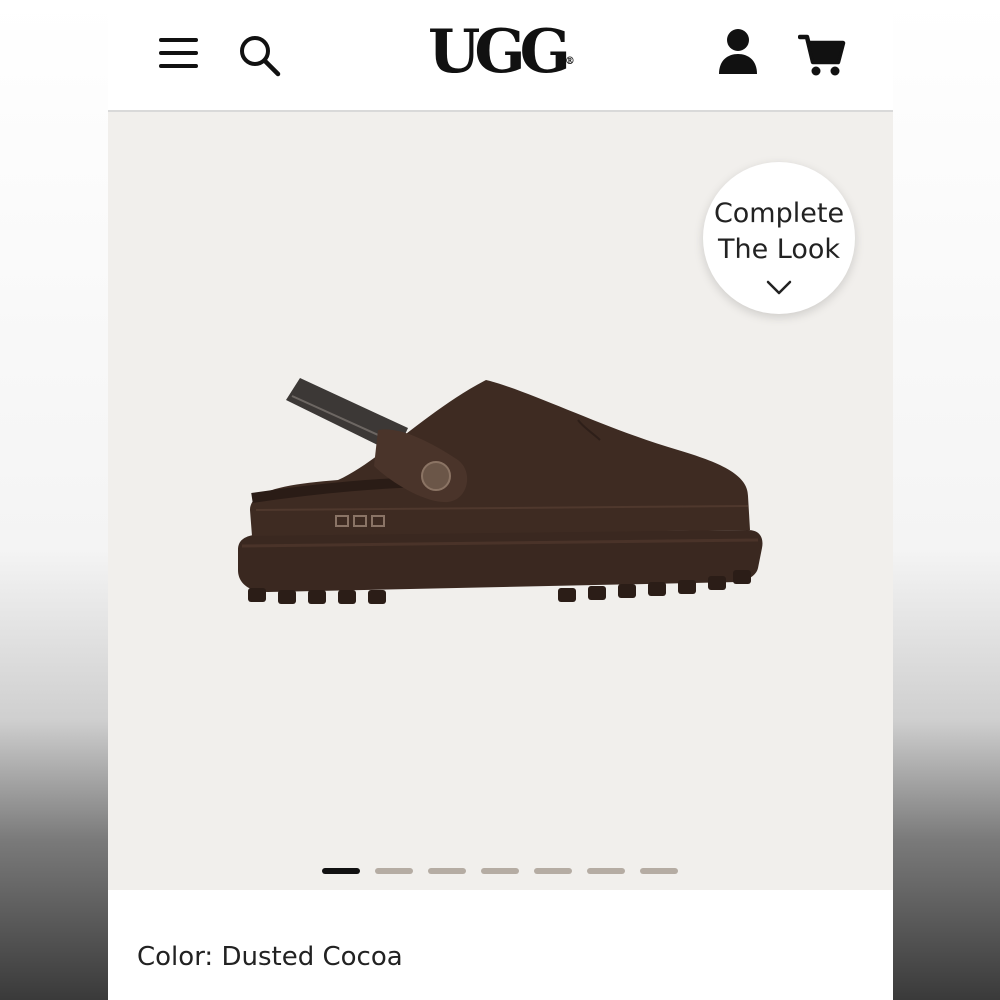  What do you see at coordinates (738, 52) in the screenshot?
I see `account-icon` at bounding box center [738, 52].